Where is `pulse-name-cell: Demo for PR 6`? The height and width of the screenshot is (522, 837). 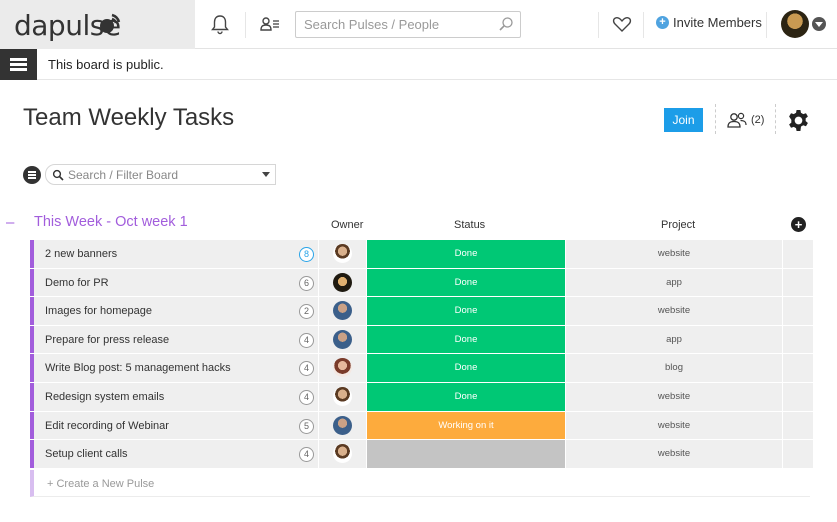
pulse-name-cell: Demo for PR 6 is located at coordinates (174, 282).